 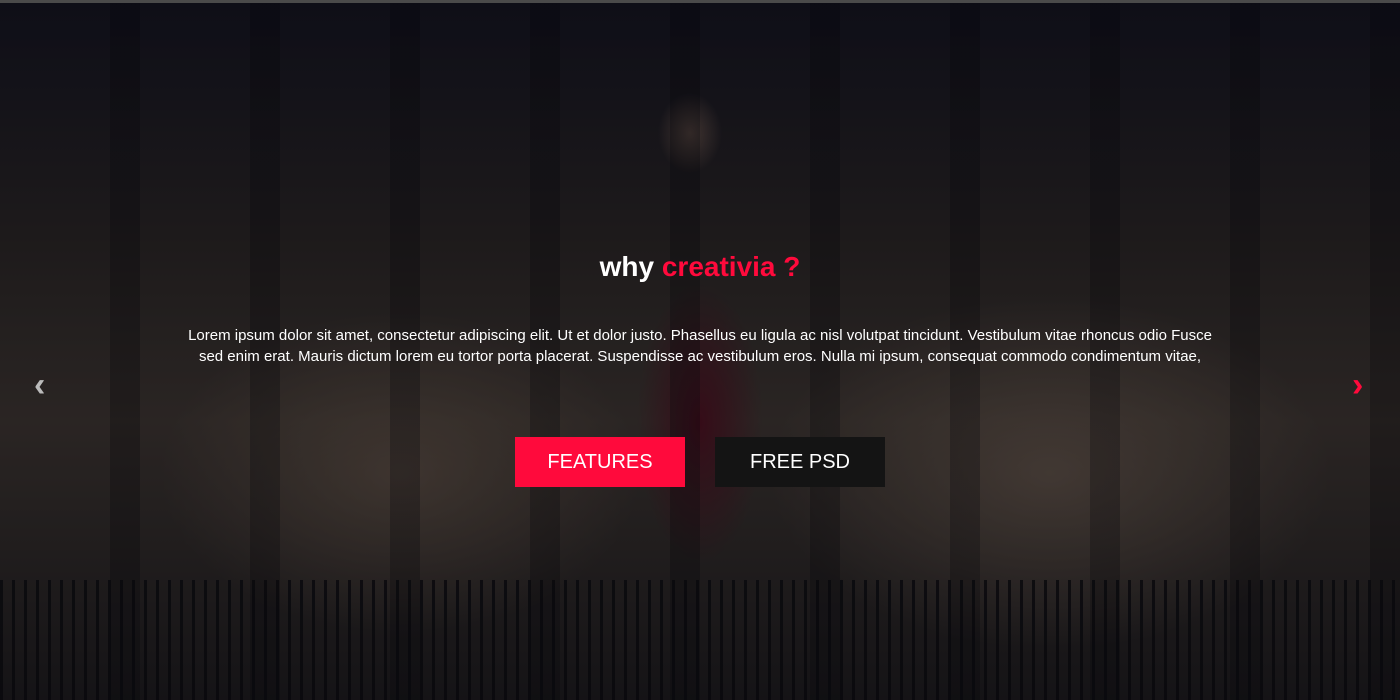 What do you see at coordinates (627, 266) in the screenshot?
I see `title-prefix: why` at bounding box center [627, 266].